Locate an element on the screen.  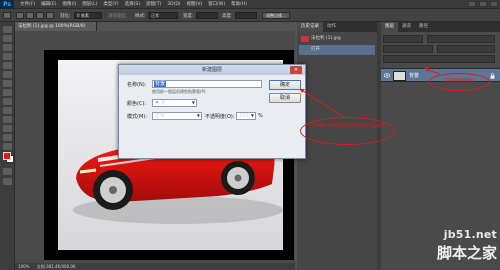
layer-name-input: 背景 is located at coordinates (207, 84).